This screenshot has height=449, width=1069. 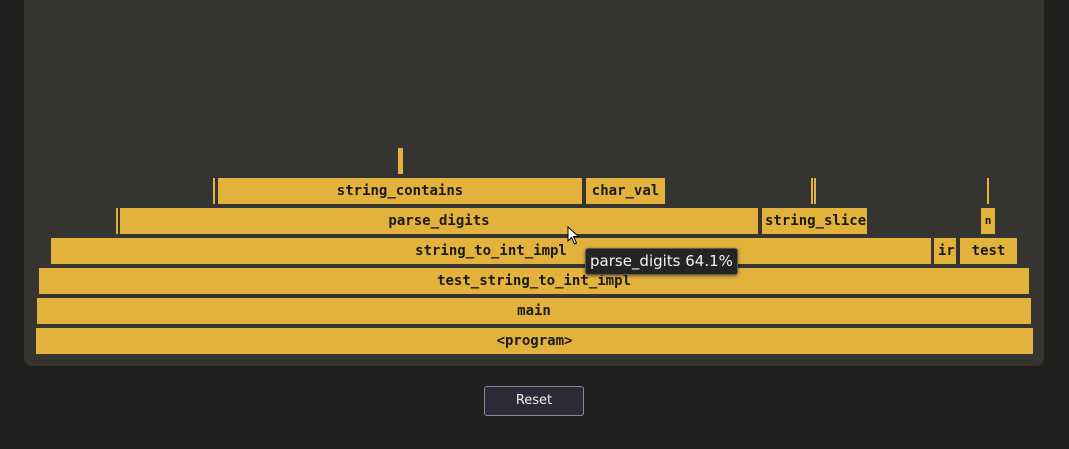 What do you see at coordinates (625, 191) in the screenshot?
I see `frame-char-val: char_val` at bounding box center [625, 191].